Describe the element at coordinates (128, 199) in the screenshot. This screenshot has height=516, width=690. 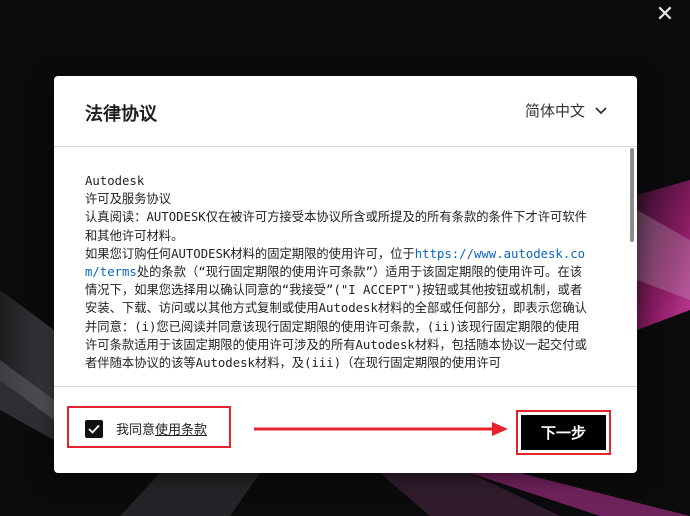
I see `agreement-paragraph: 许可及服务协议` at that location.